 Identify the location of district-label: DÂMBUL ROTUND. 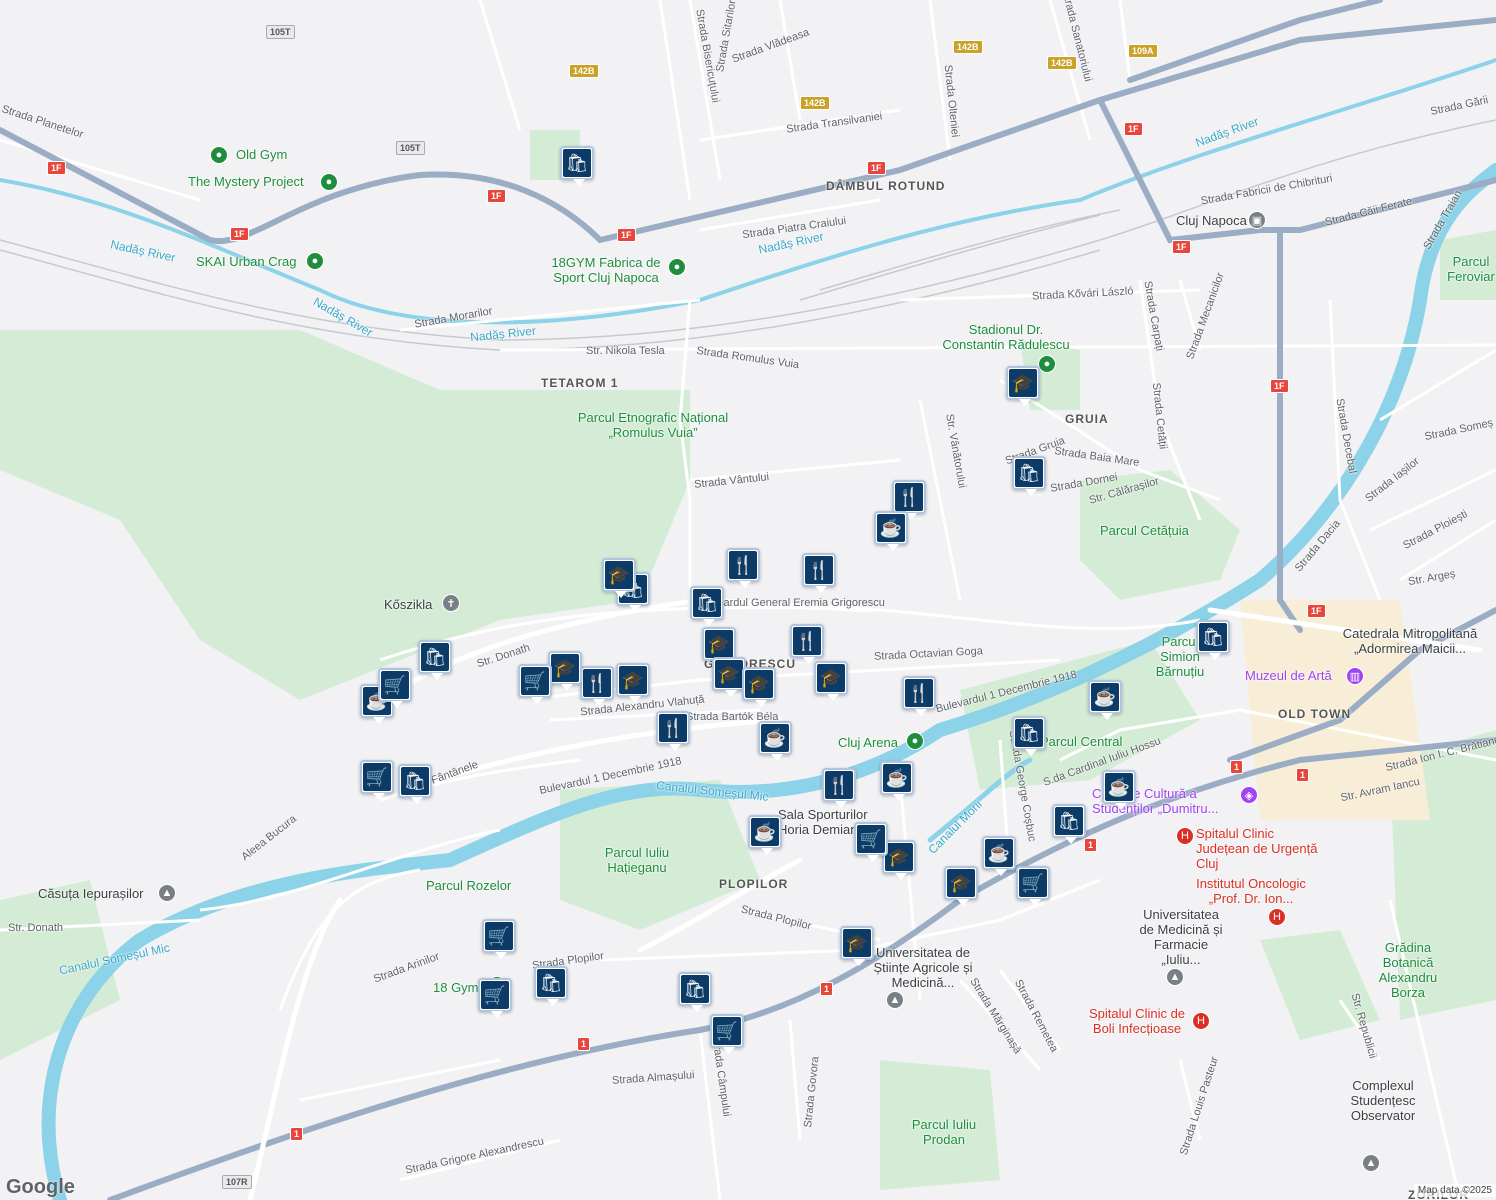
(886, 186).